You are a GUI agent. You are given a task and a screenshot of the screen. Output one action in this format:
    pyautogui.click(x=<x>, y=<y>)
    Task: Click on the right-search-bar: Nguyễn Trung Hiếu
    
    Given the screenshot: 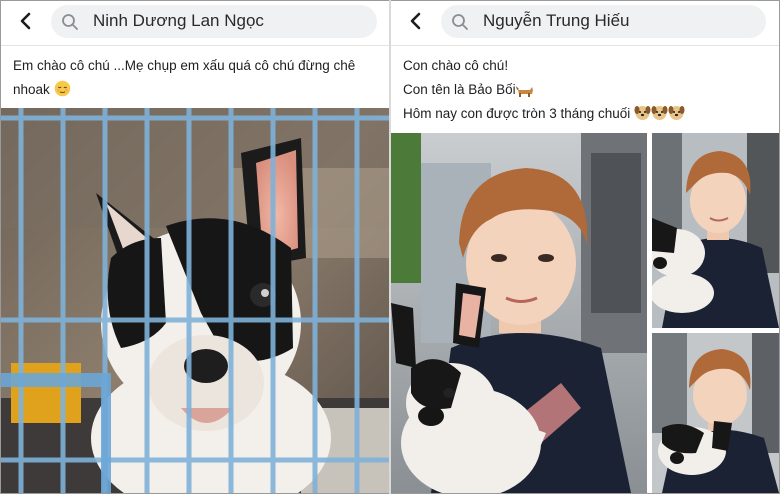 What is the action you would take?
    pyautogui.click(x=585, y=22)
    